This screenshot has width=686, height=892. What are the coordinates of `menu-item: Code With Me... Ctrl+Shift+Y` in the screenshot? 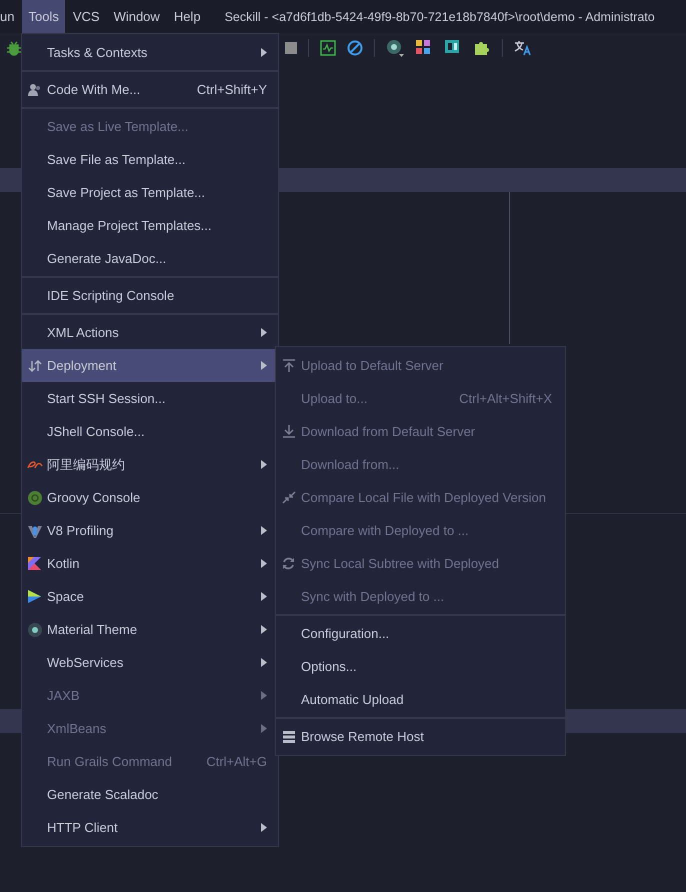 It's located at (150, 89).